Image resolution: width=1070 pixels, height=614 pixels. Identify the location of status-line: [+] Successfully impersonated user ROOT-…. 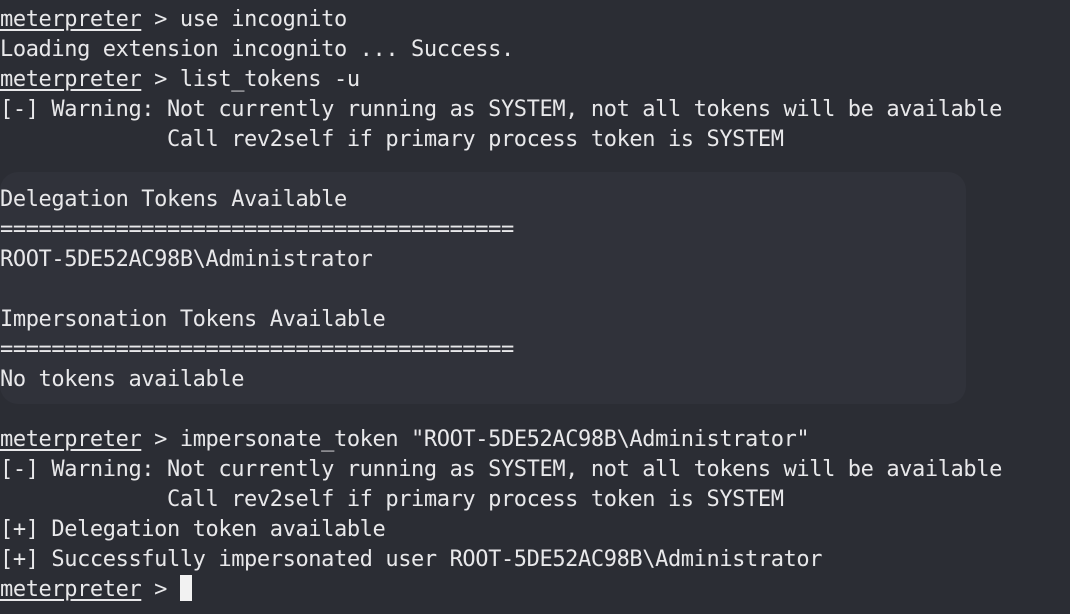
(411, 559).